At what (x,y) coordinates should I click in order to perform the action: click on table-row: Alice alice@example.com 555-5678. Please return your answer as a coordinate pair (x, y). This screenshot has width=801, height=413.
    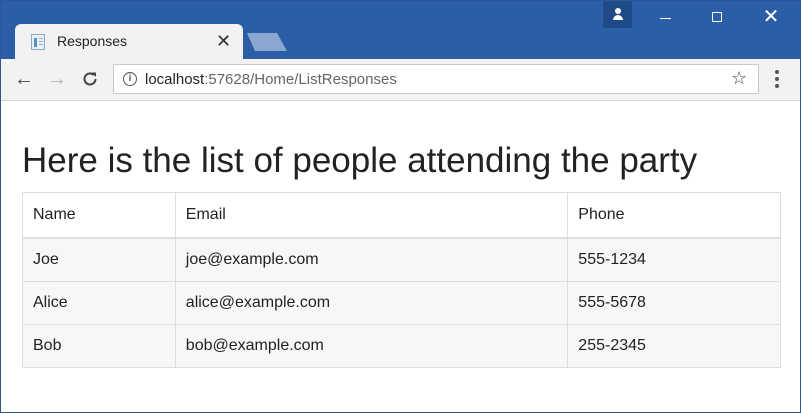
    Looking at the image, I should click on (401, 303).